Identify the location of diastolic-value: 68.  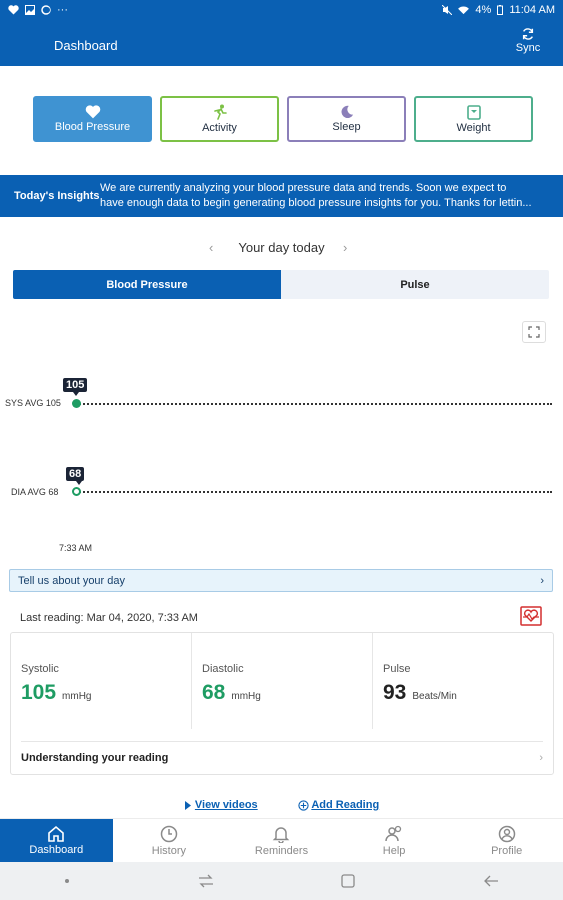
(214, 692).